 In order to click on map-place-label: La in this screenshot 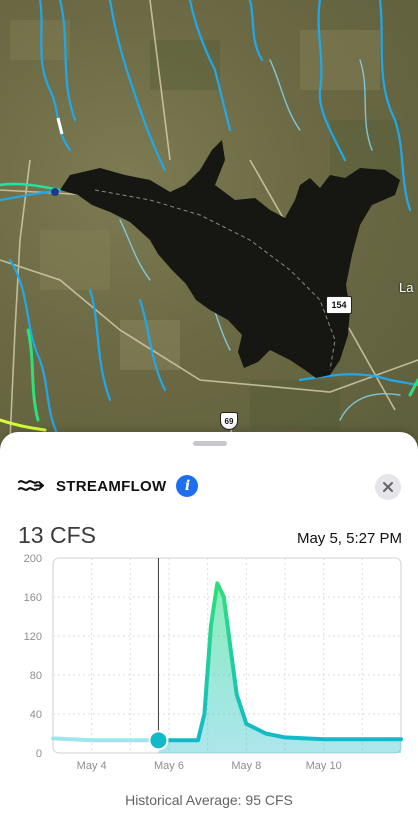, I will do `click(406, 287)`.